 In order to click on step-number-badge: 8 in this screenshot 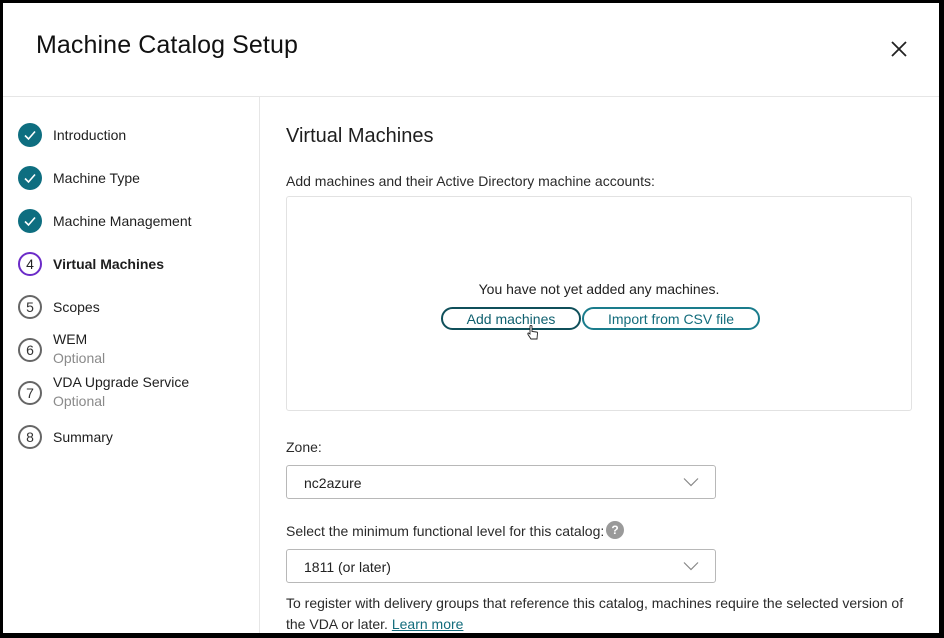, I will do `click(30, 437)`.